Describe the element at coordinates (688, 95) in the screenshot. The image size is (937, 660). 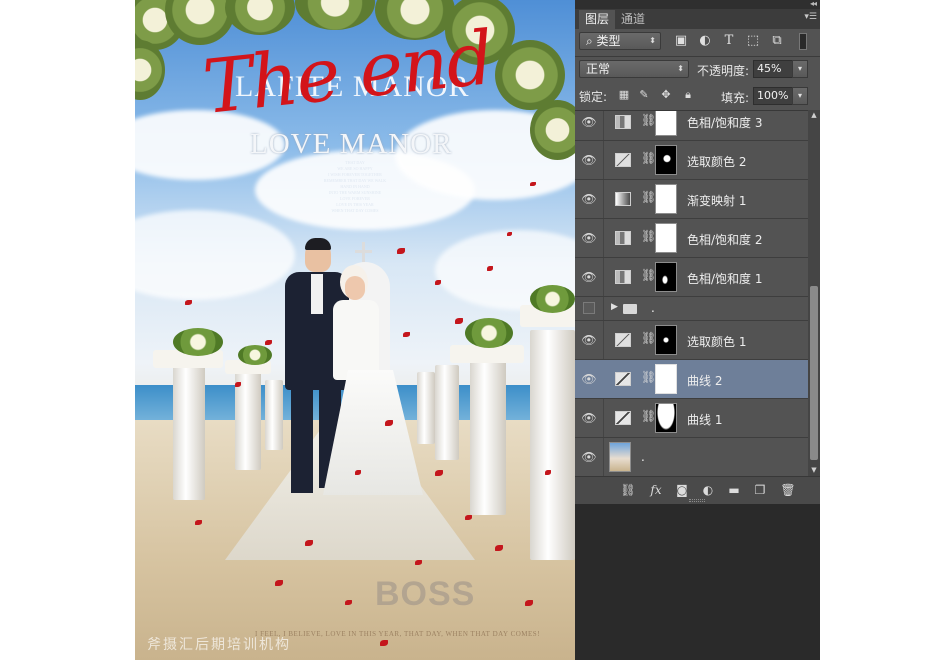
I see `lock-all-icon: 🔒︎` at that location.